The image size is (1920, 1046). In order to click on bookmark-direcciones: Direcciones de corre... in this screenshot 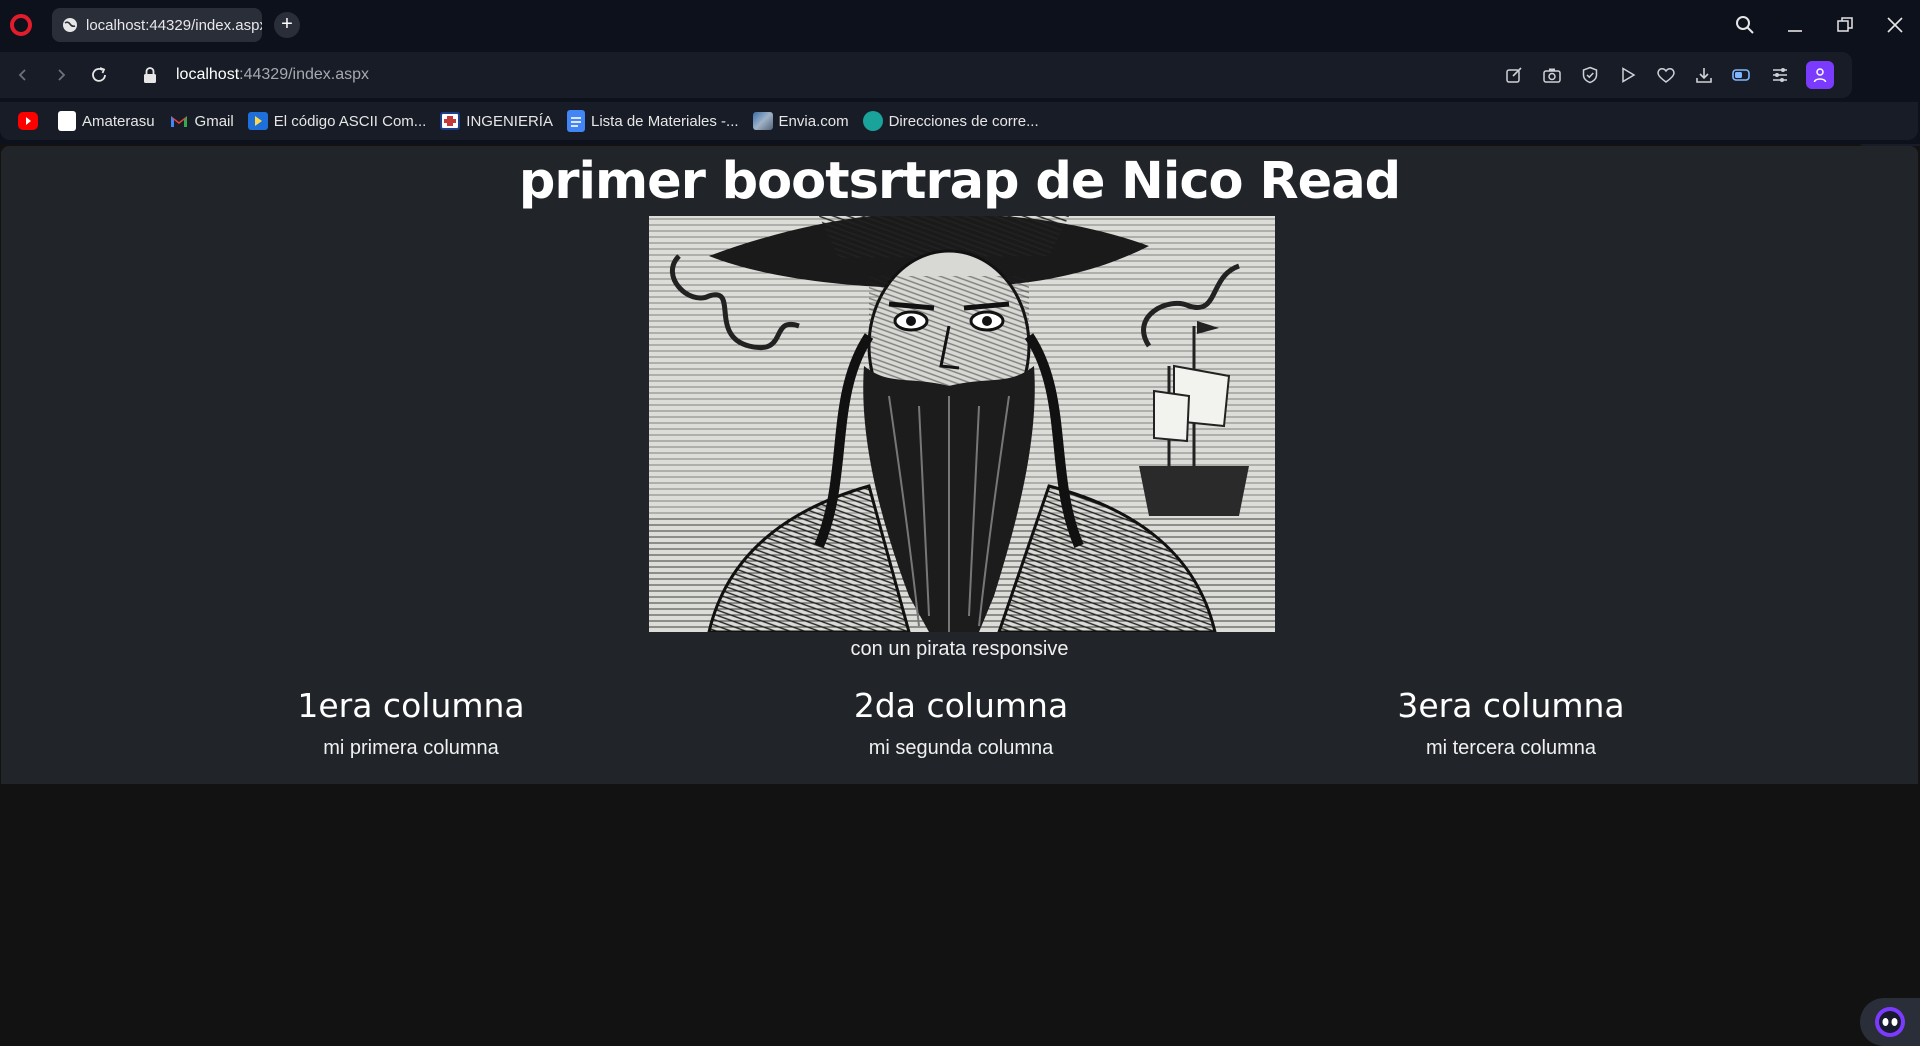, I will do `click(950, 121)`.